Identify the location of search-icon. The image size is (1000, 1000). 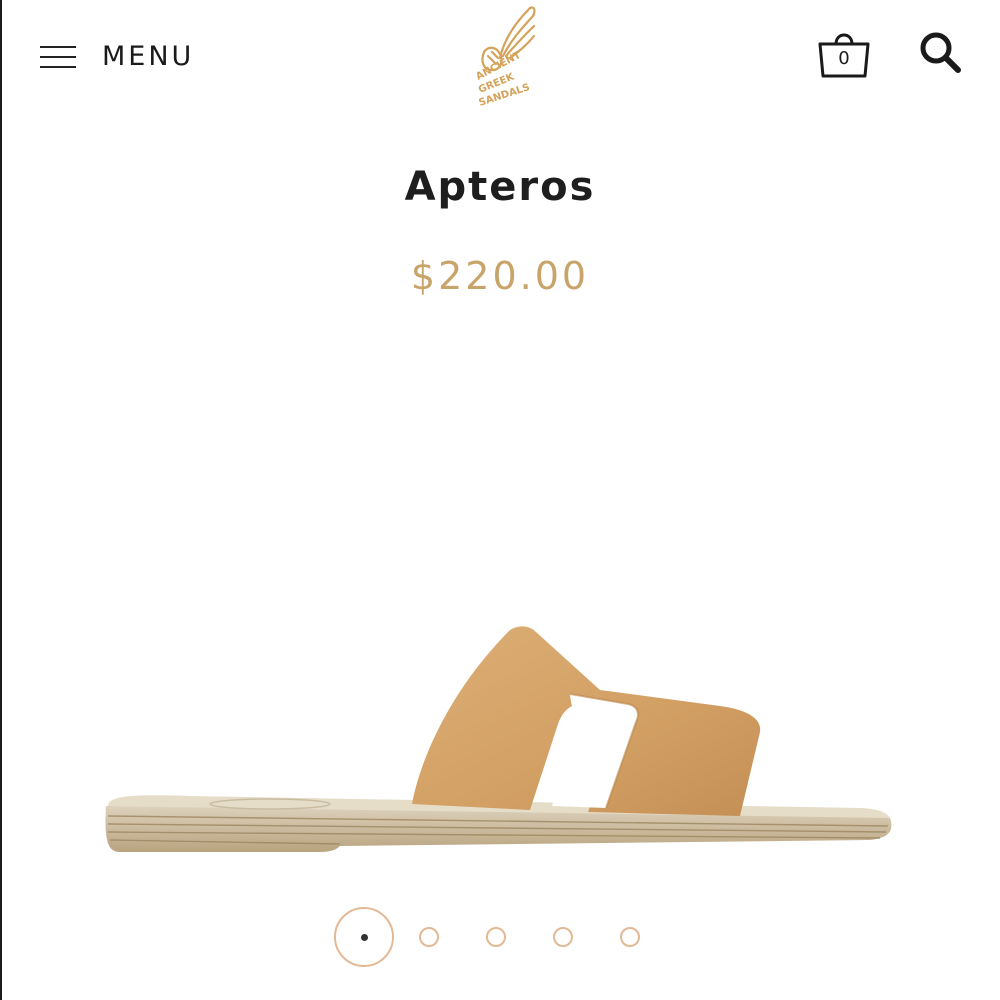
(940, 52).